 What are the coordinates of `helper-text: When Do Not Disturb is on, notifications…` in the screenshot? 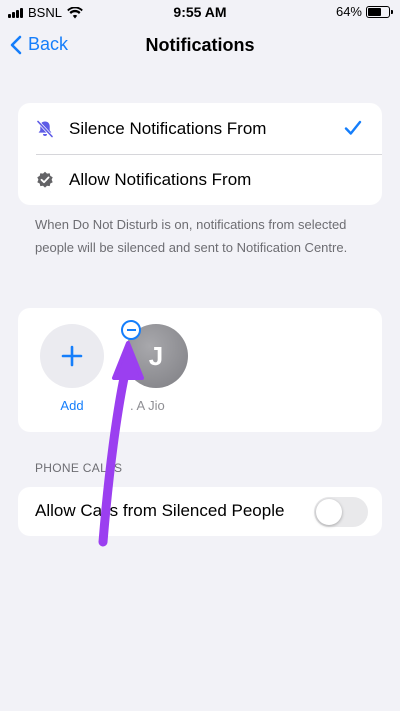 It's located at (191, 236).